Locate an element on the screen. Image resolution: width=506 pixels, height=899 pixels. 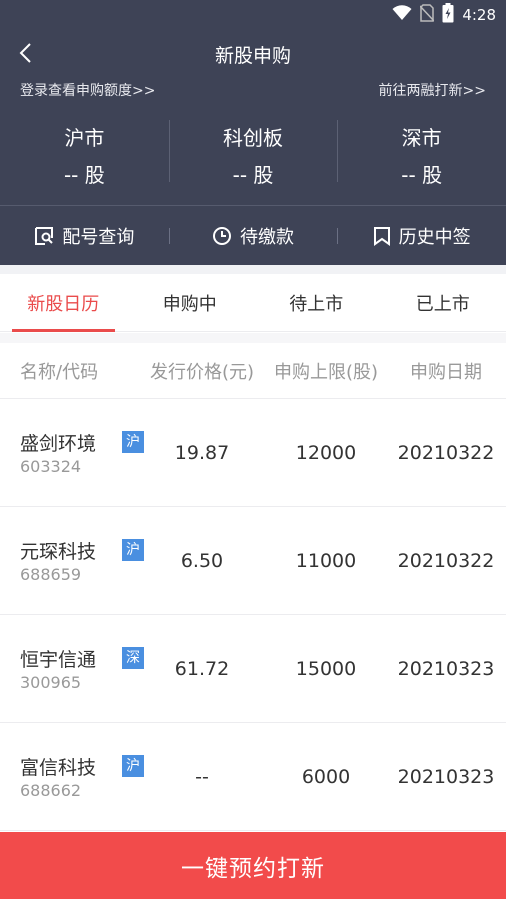
issue-price: 61.72 is located at coordinates (202, 668).